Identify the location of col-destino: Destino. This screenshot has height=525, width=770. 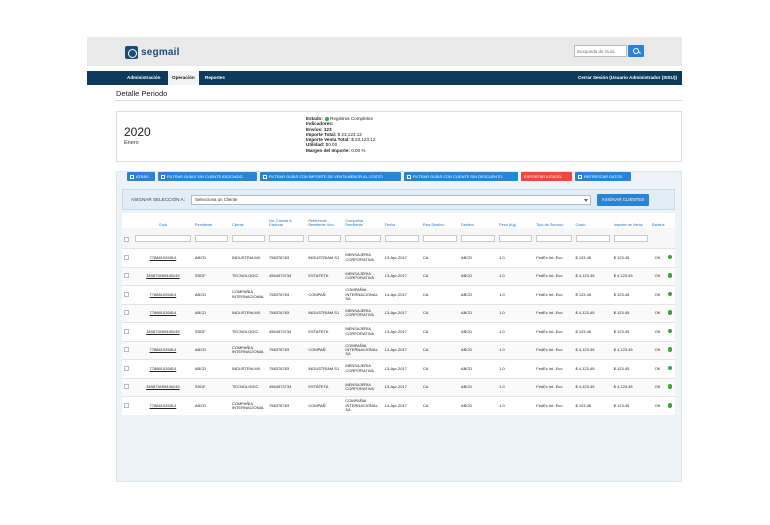
(478, 220).